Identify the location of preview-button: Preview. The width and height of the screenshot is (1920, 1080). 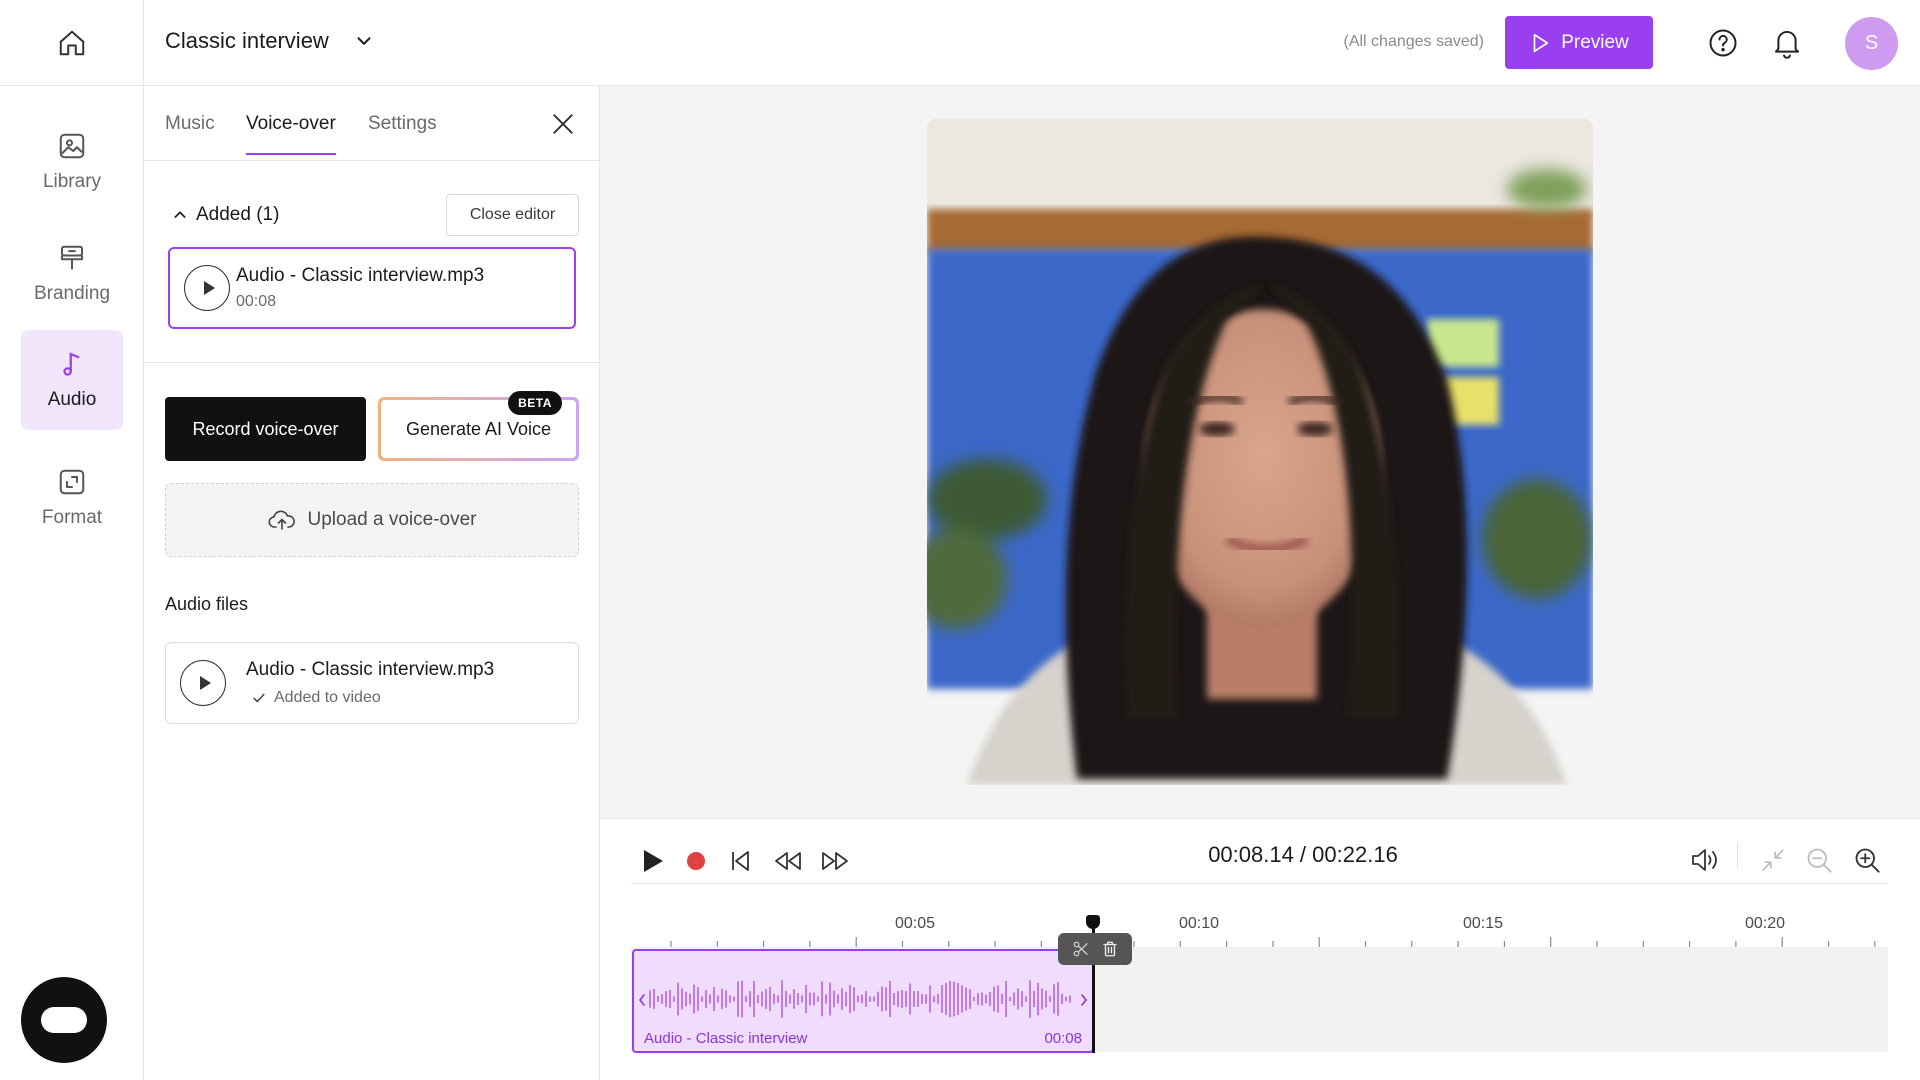
(1579, 42).